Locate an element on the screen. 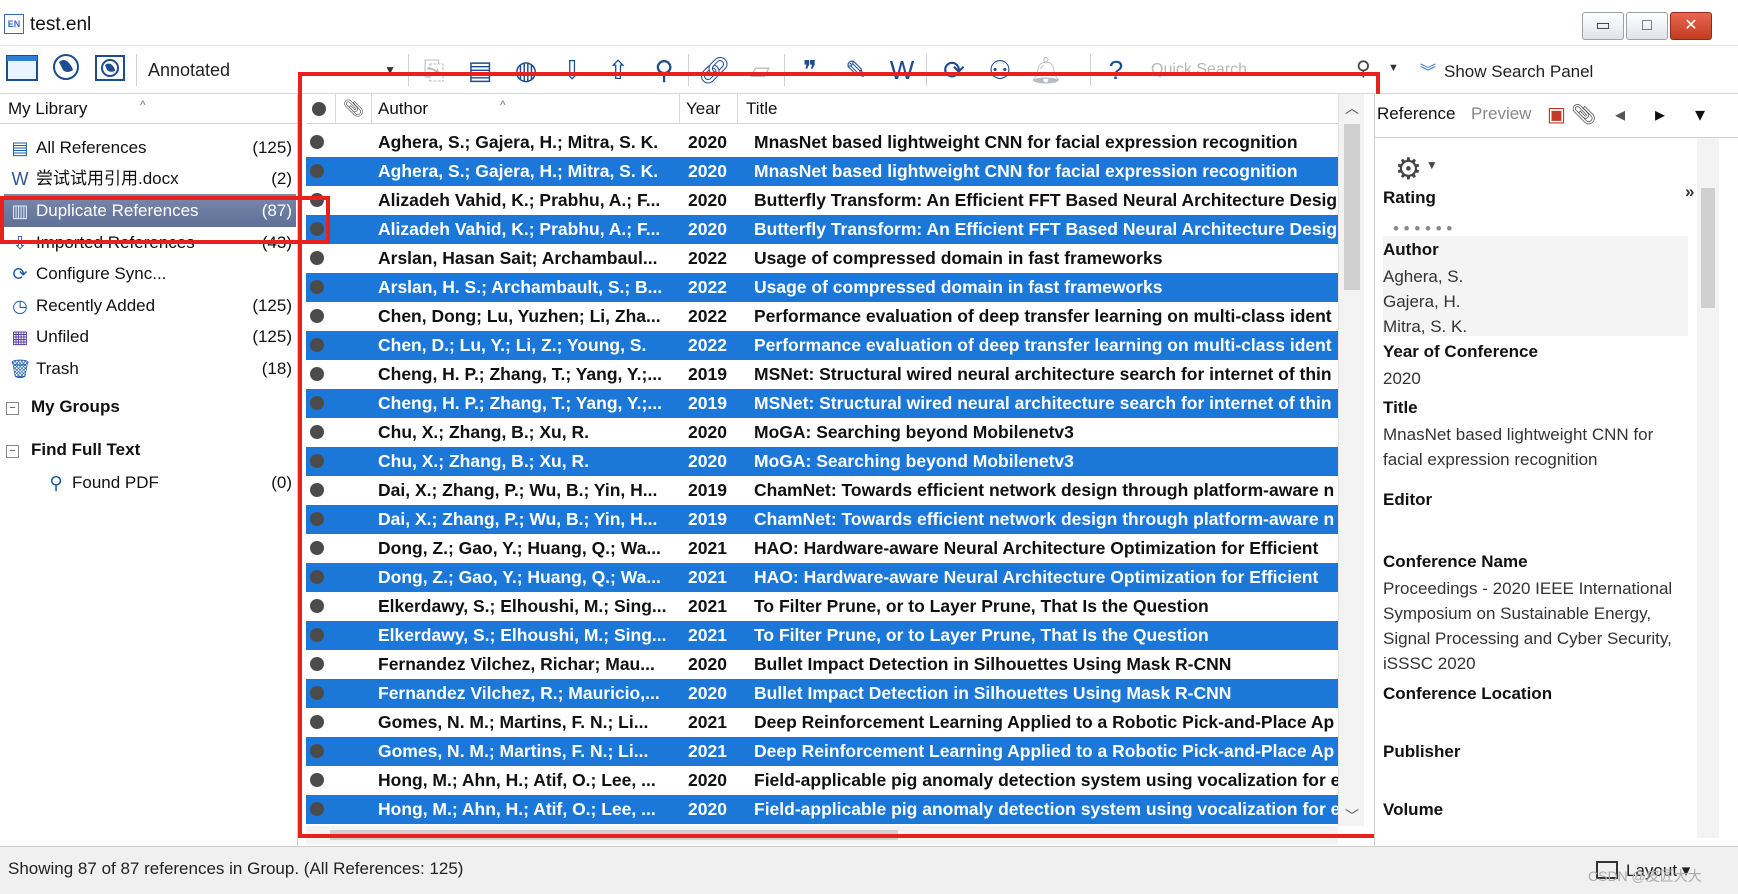 This screenshot has width=1738, height=894. title-label: Title is located at coordinates (1400, 407).